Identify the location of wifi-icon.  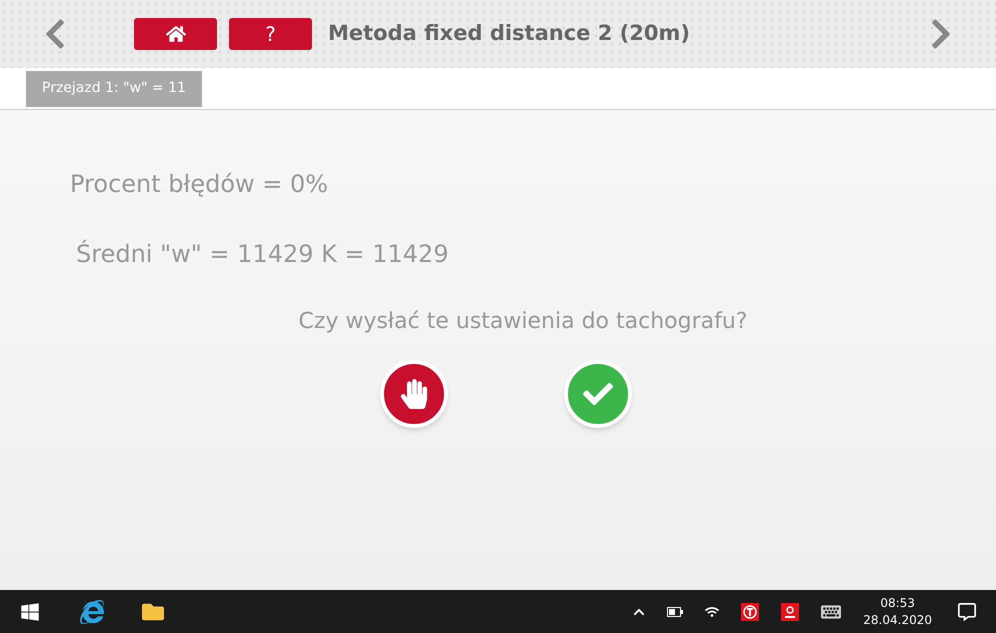
(712, 611).